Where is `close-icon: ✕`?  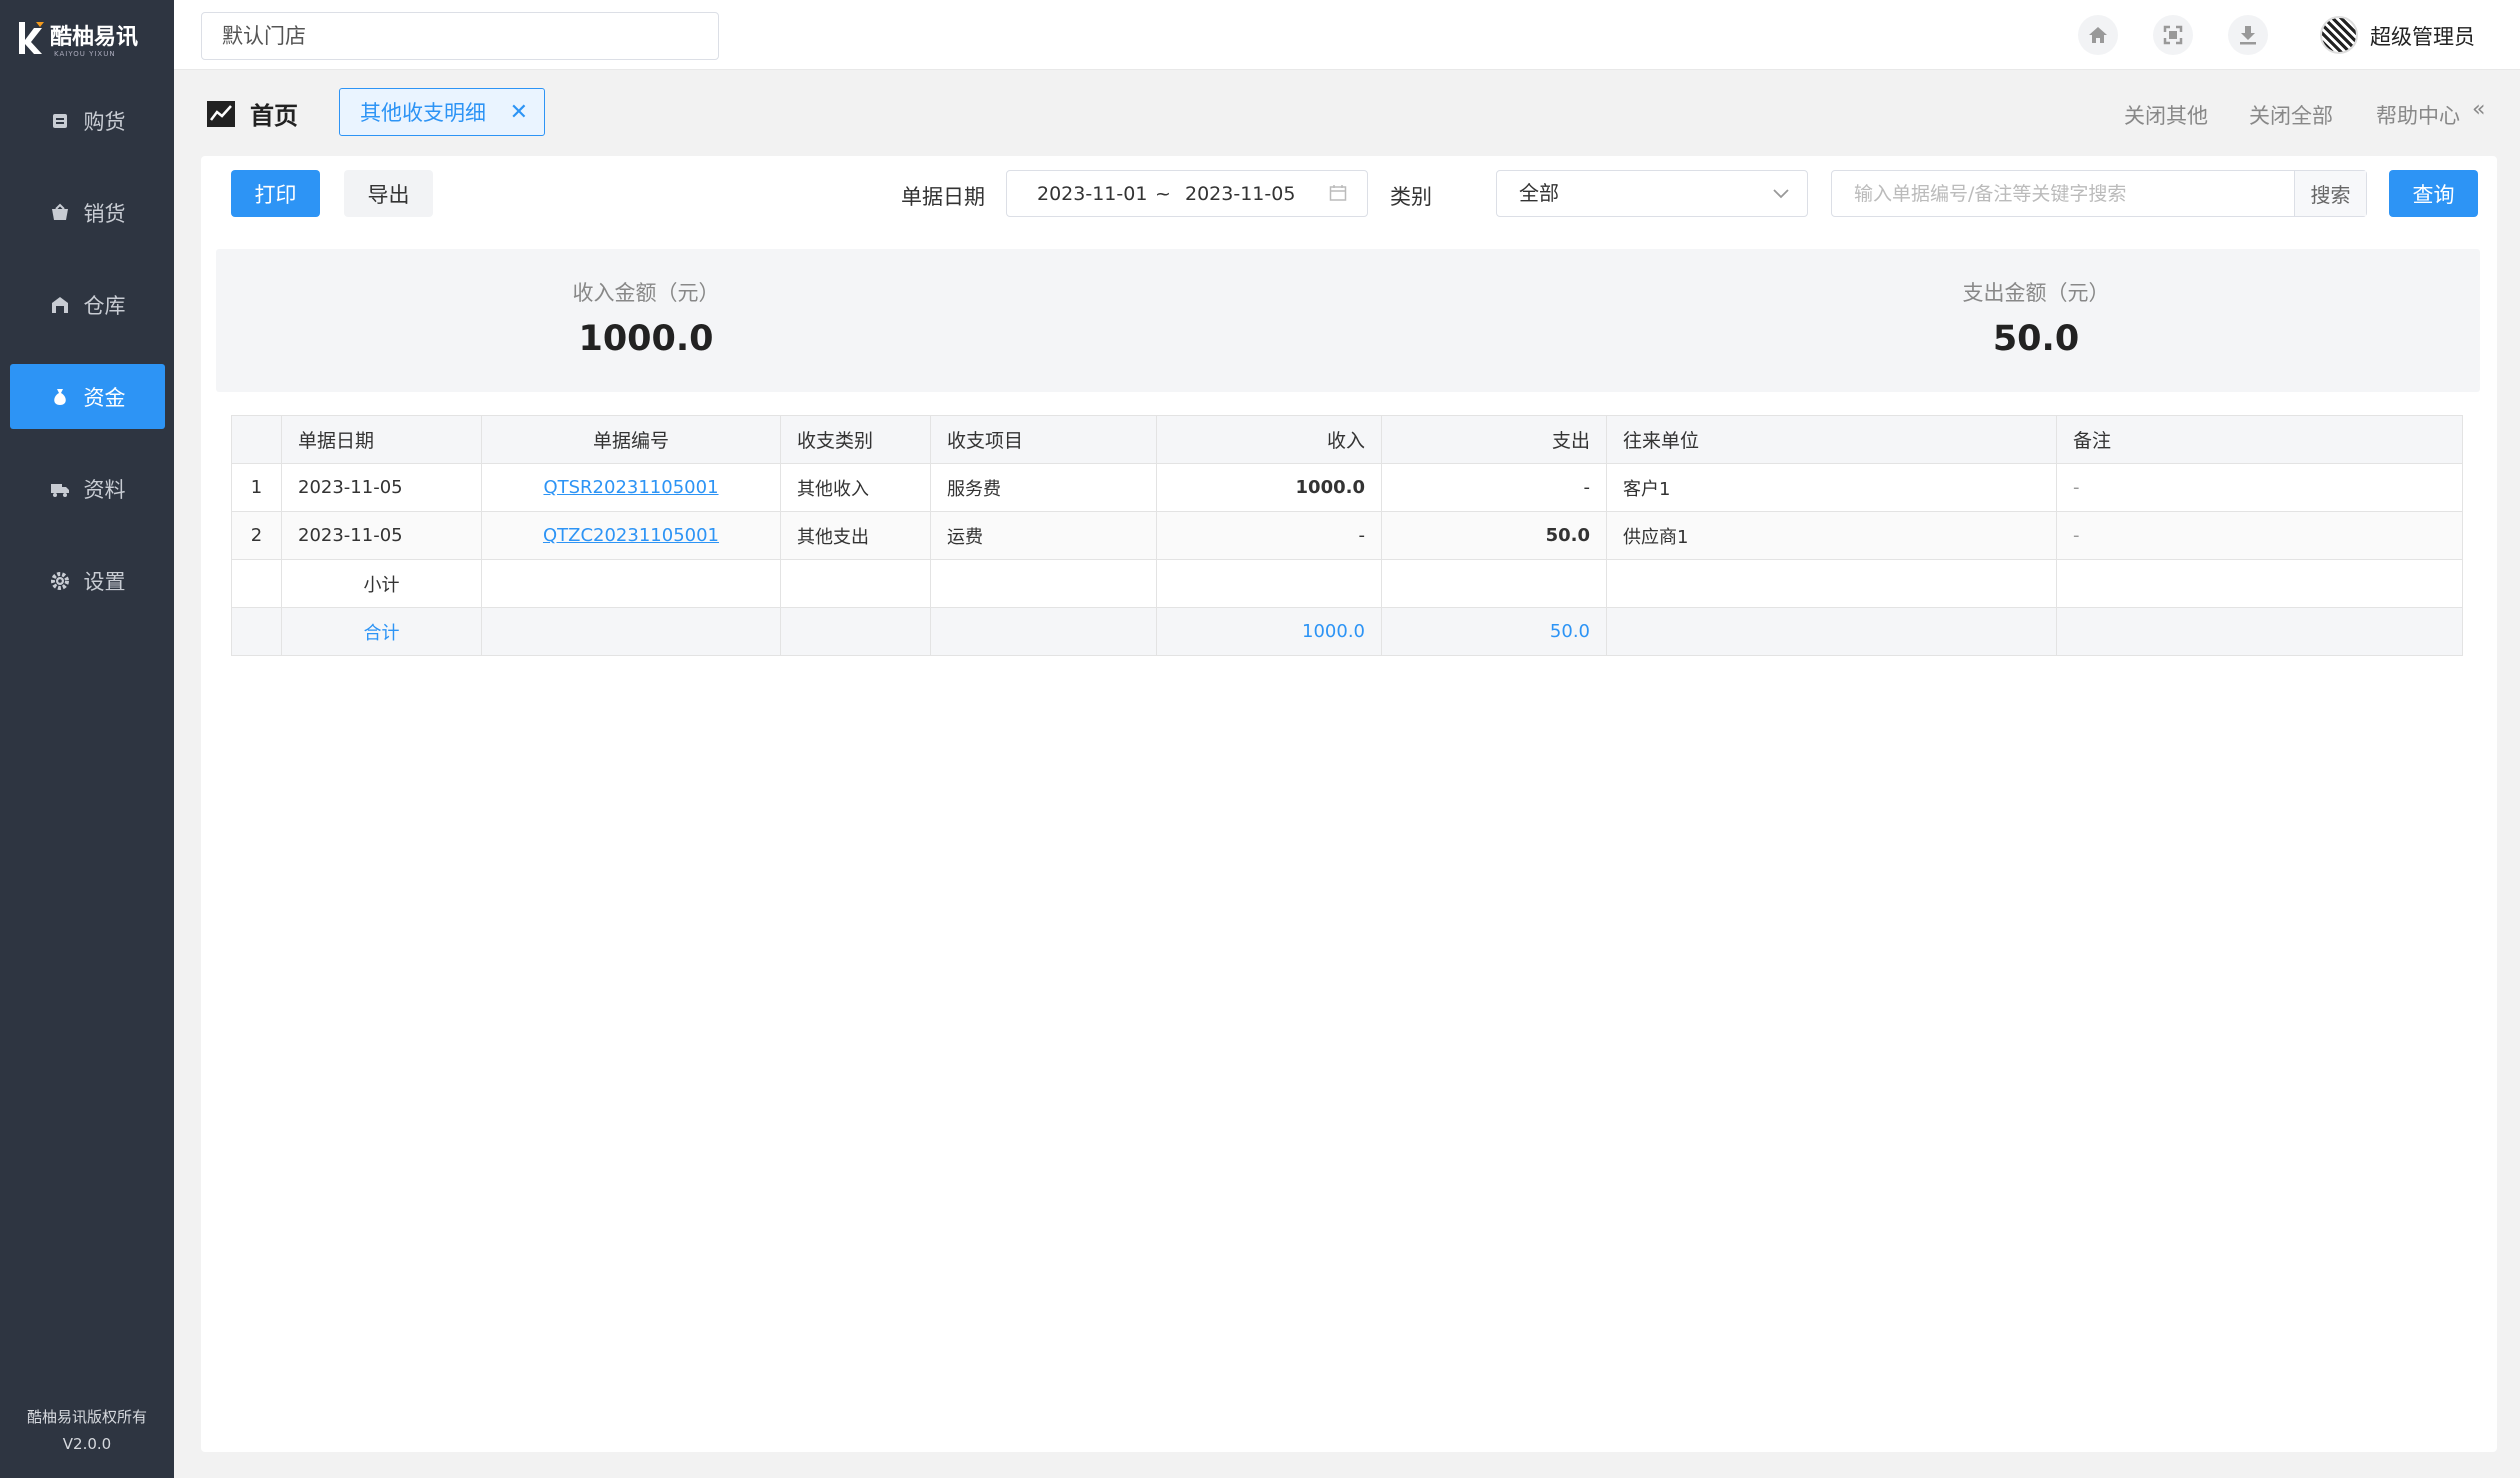 close-icon: ✕ is located at coordinates (519, 112).